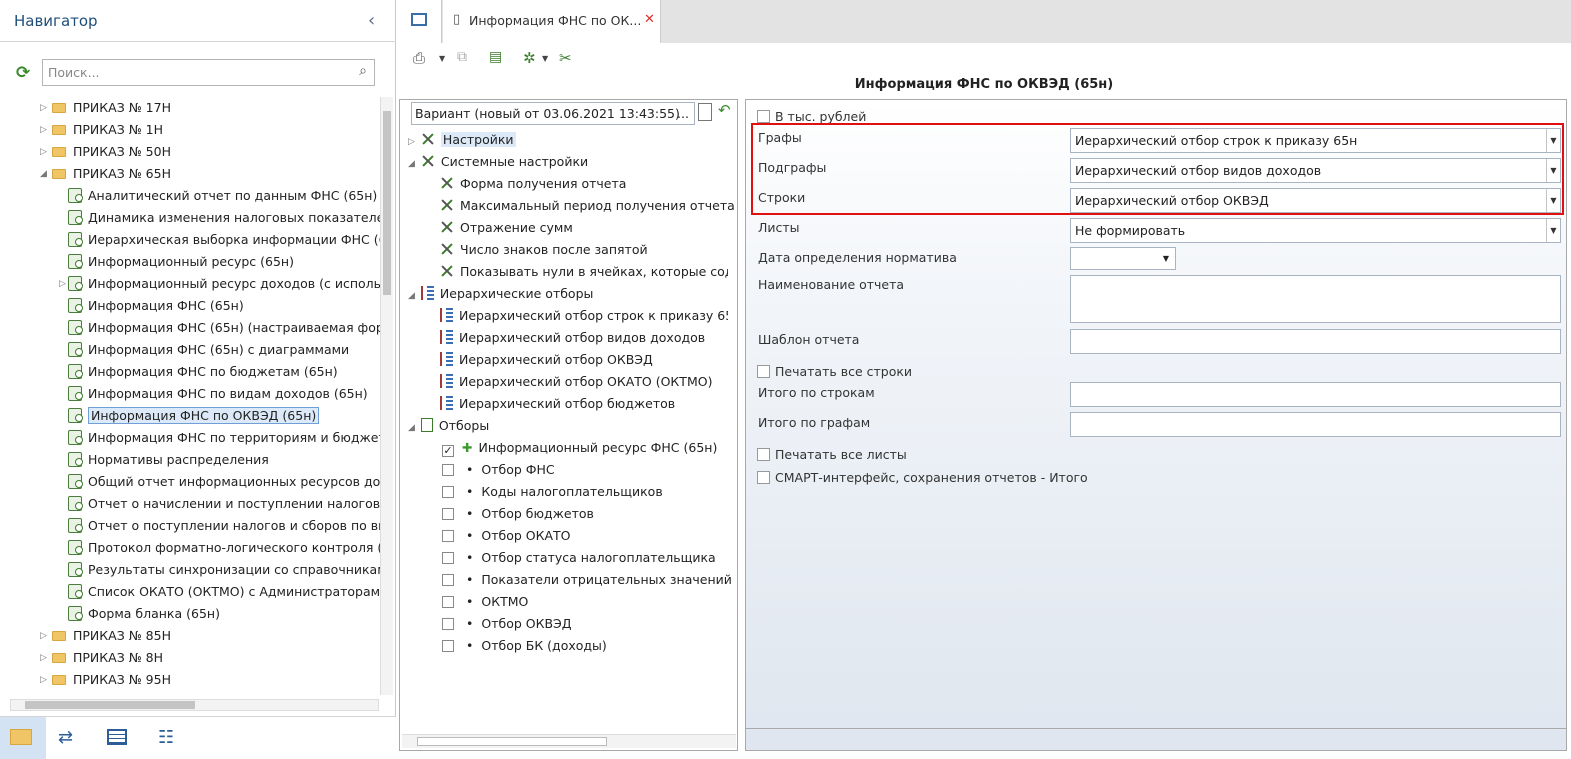 The image size is (1571, 759). Describe the element at coordinates (448, 426) in the screenshot. I see `settings-node: ◢ Отборы` at that location.